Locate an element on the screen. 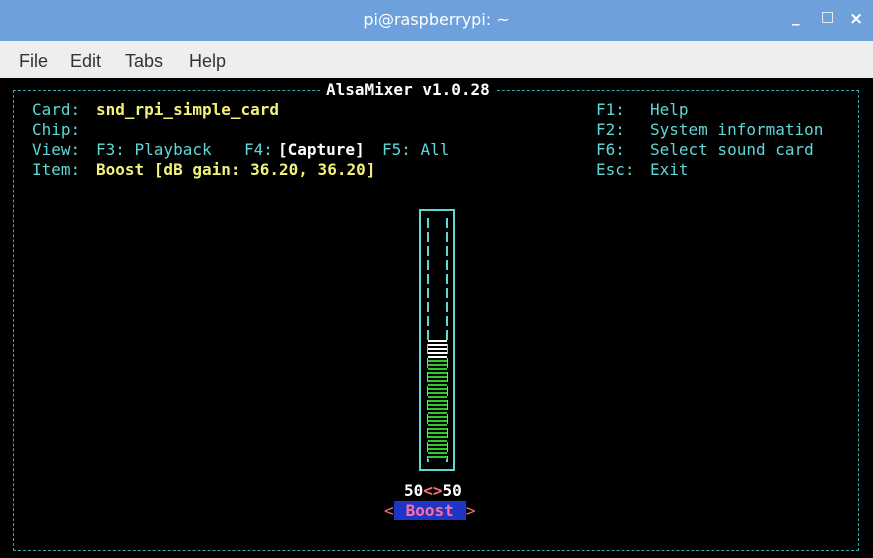  close-icon: × is located at coordinates (856, 19).